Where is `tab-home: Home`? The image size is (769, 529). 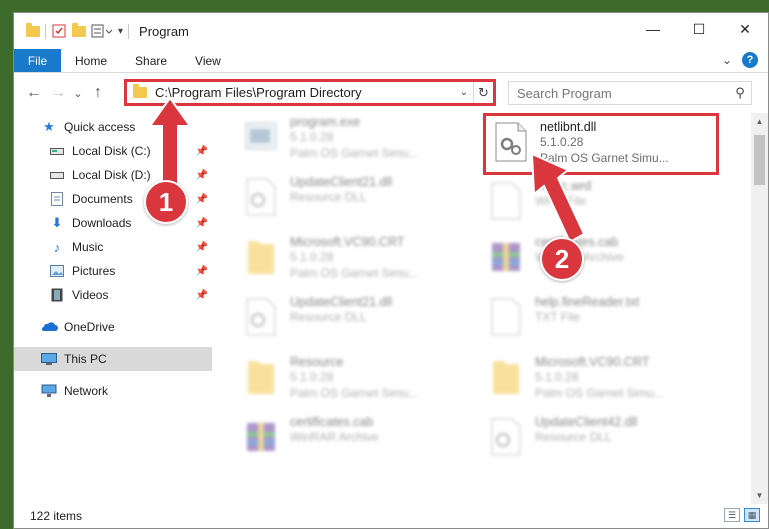
tab-home: Home is located at coordinates (91, 60).